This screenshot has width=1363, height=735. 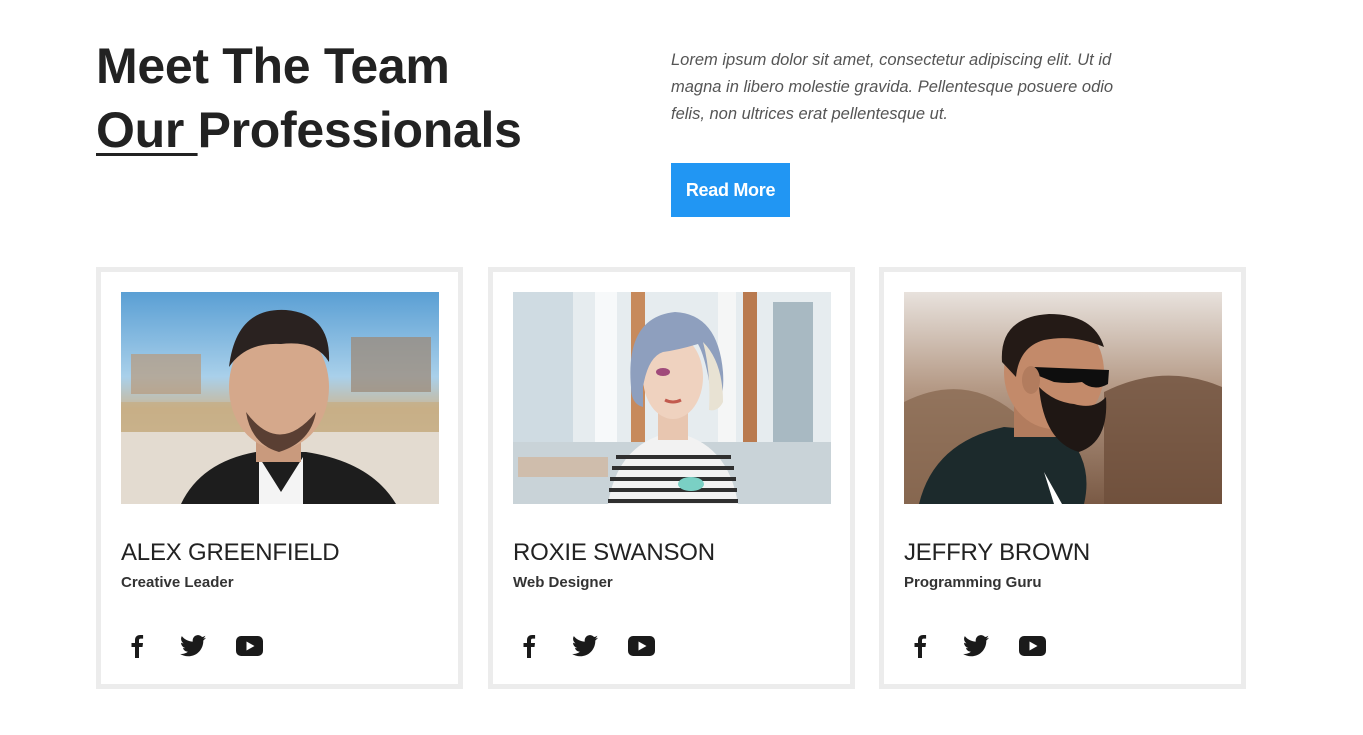 What do you see at coordinates (614, 552) in the screenshot?
I see `member-name: ROXIE SWANSON` at bounding box center [614, 552].